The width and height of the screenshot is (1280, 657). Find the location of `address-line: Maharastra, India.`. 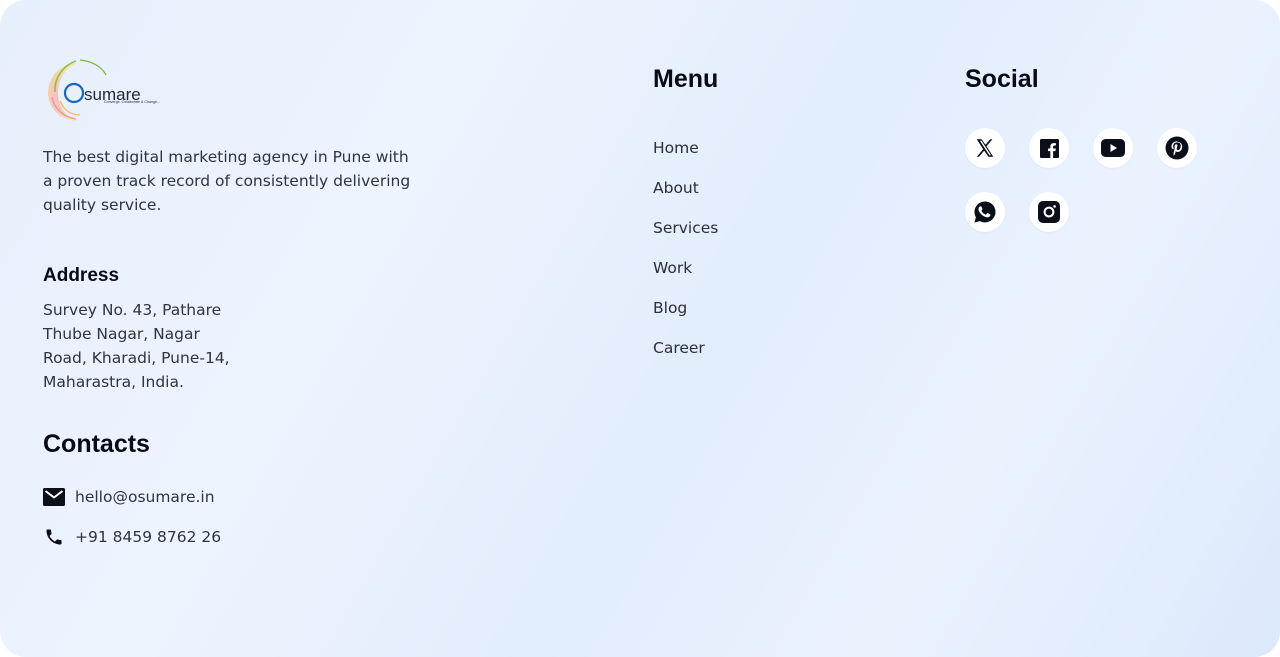

address-line: Maharastra, India. is located at coordinates (113, 382).